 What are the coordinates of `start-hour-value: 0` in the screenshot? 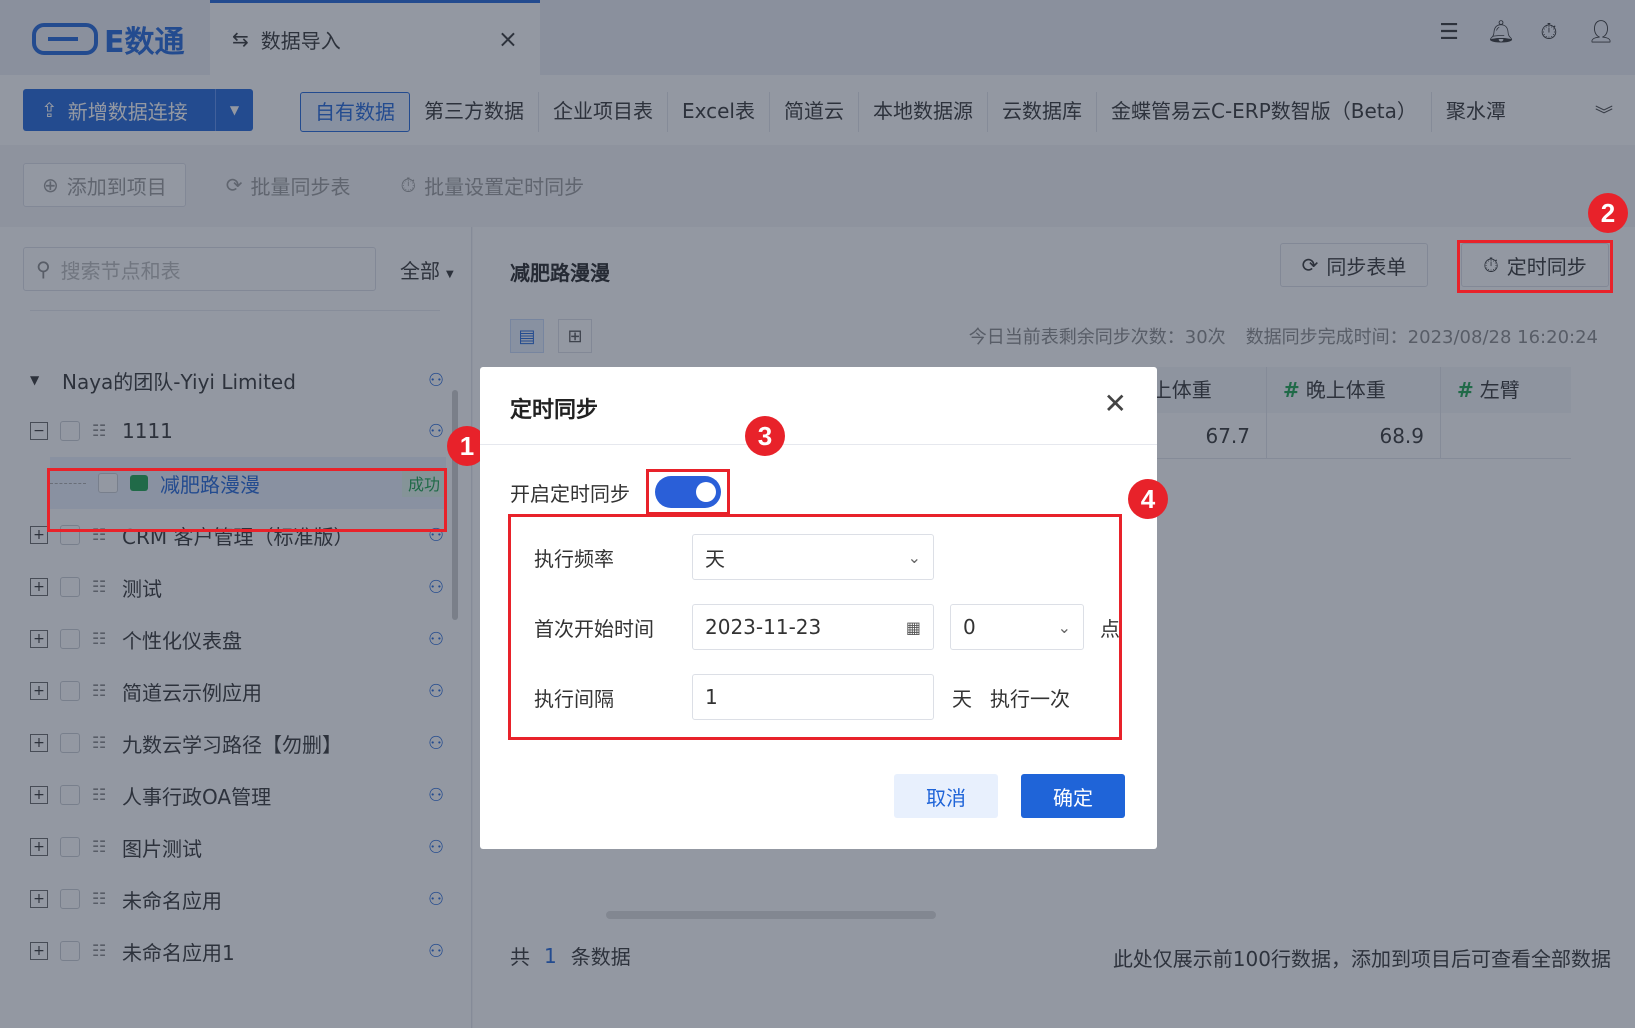 It's located at (969, 627).